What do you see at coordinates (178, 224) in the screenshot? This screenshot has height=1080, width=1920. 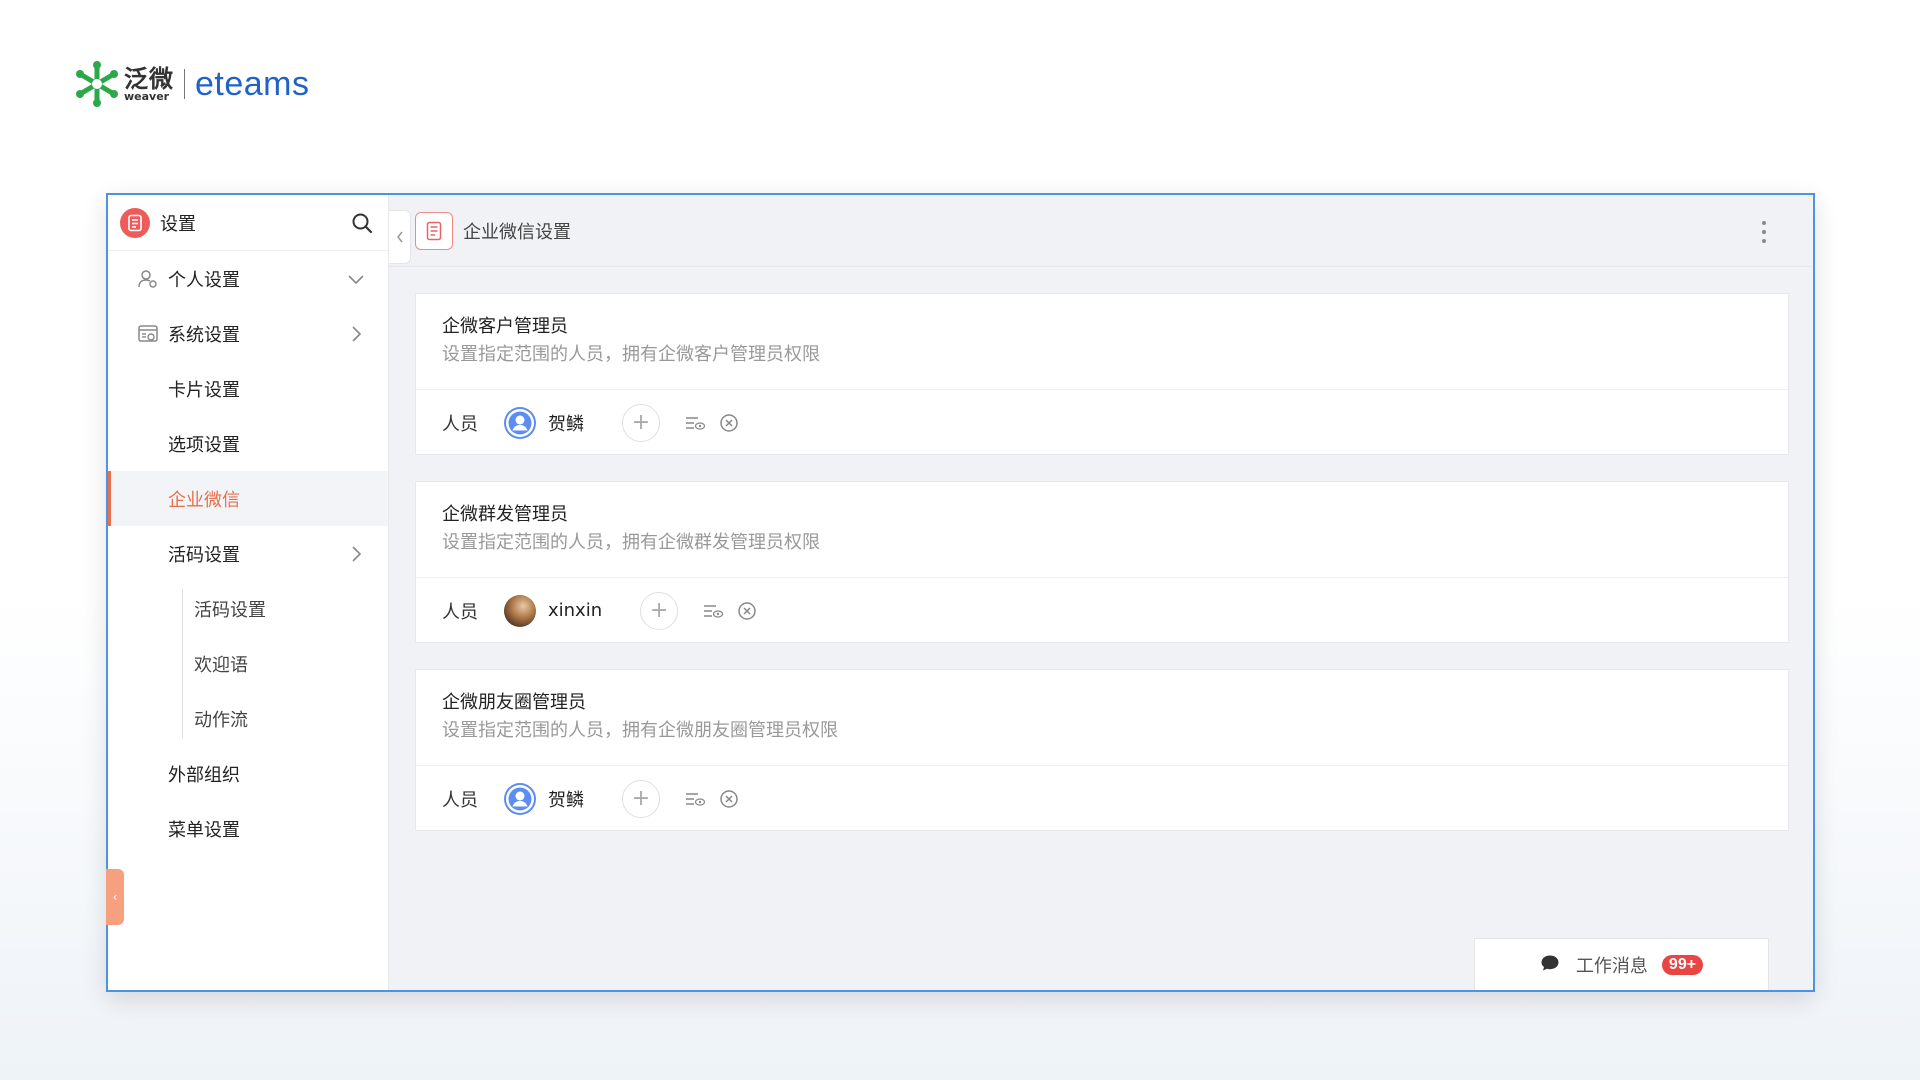 I see `sidebar-title: 设置` at bounding box center [178, 224].